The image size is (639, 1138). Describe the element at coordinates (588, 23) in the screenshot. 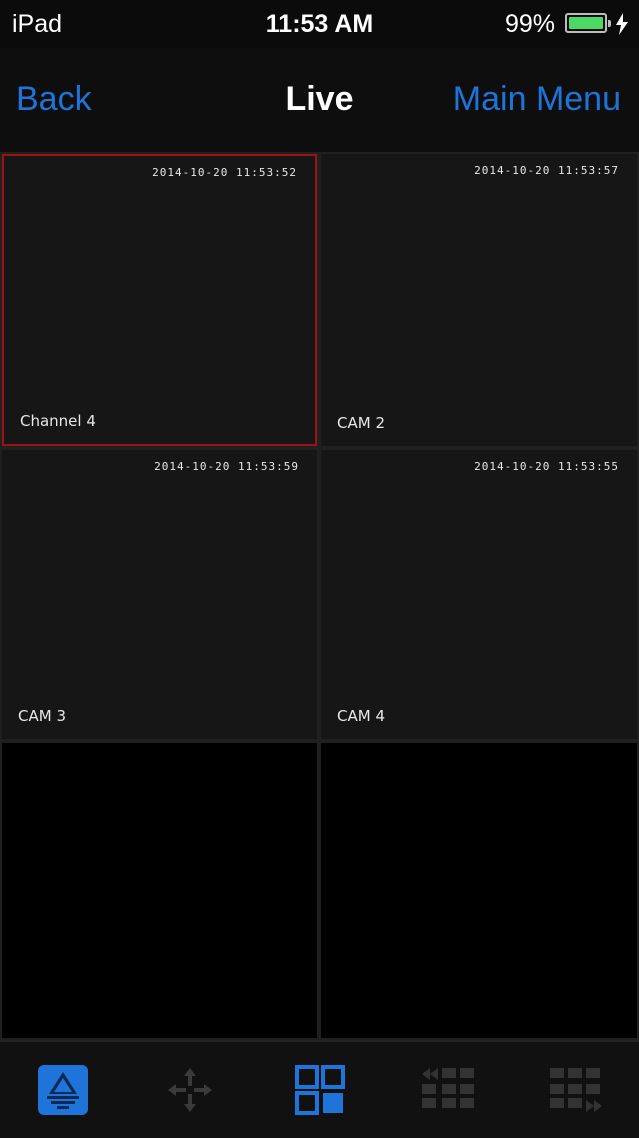

I see `battery-icon` at that location.